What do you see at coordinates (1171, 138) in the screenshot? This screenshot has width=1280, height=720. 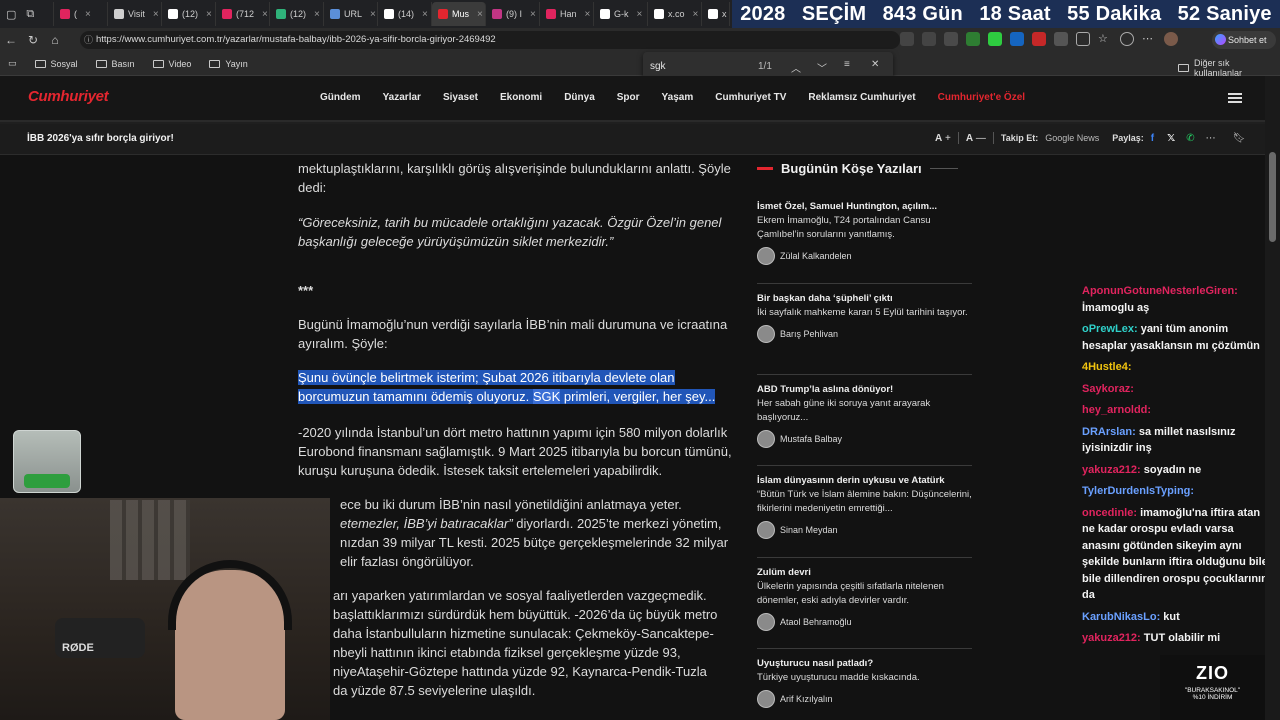 I see `x-share-icon: 𝕏` at bounding box center [1171, 138].